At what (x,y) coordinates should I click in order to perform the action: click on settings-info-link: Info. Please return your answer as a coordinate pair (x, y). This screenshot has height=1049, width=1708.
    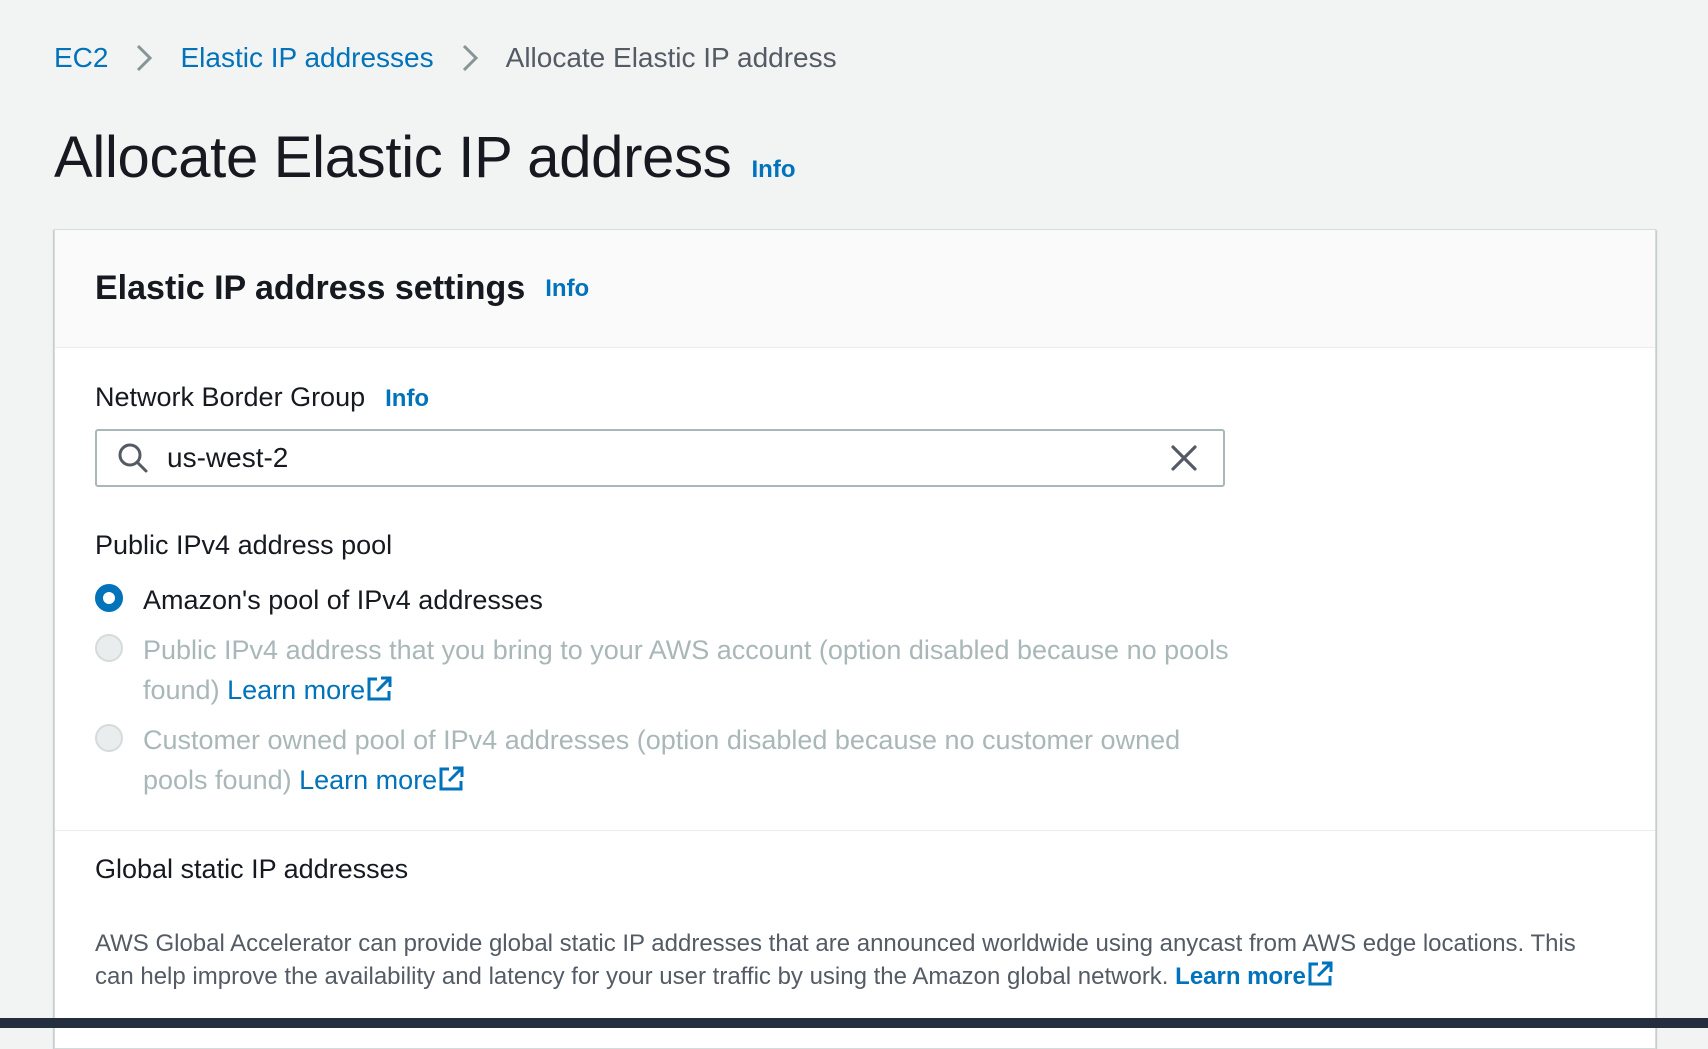
    Looking at the image, I should click on (567, 289).